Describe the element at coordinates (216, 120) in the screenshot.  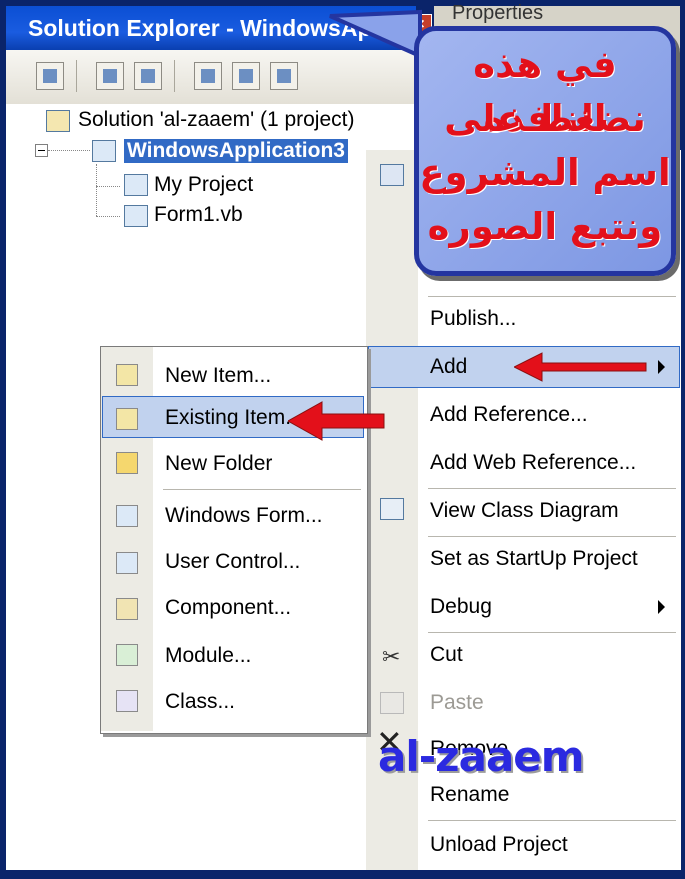
I see `solution-label: Solution 'al-zaaem' (1 project)` at that location.